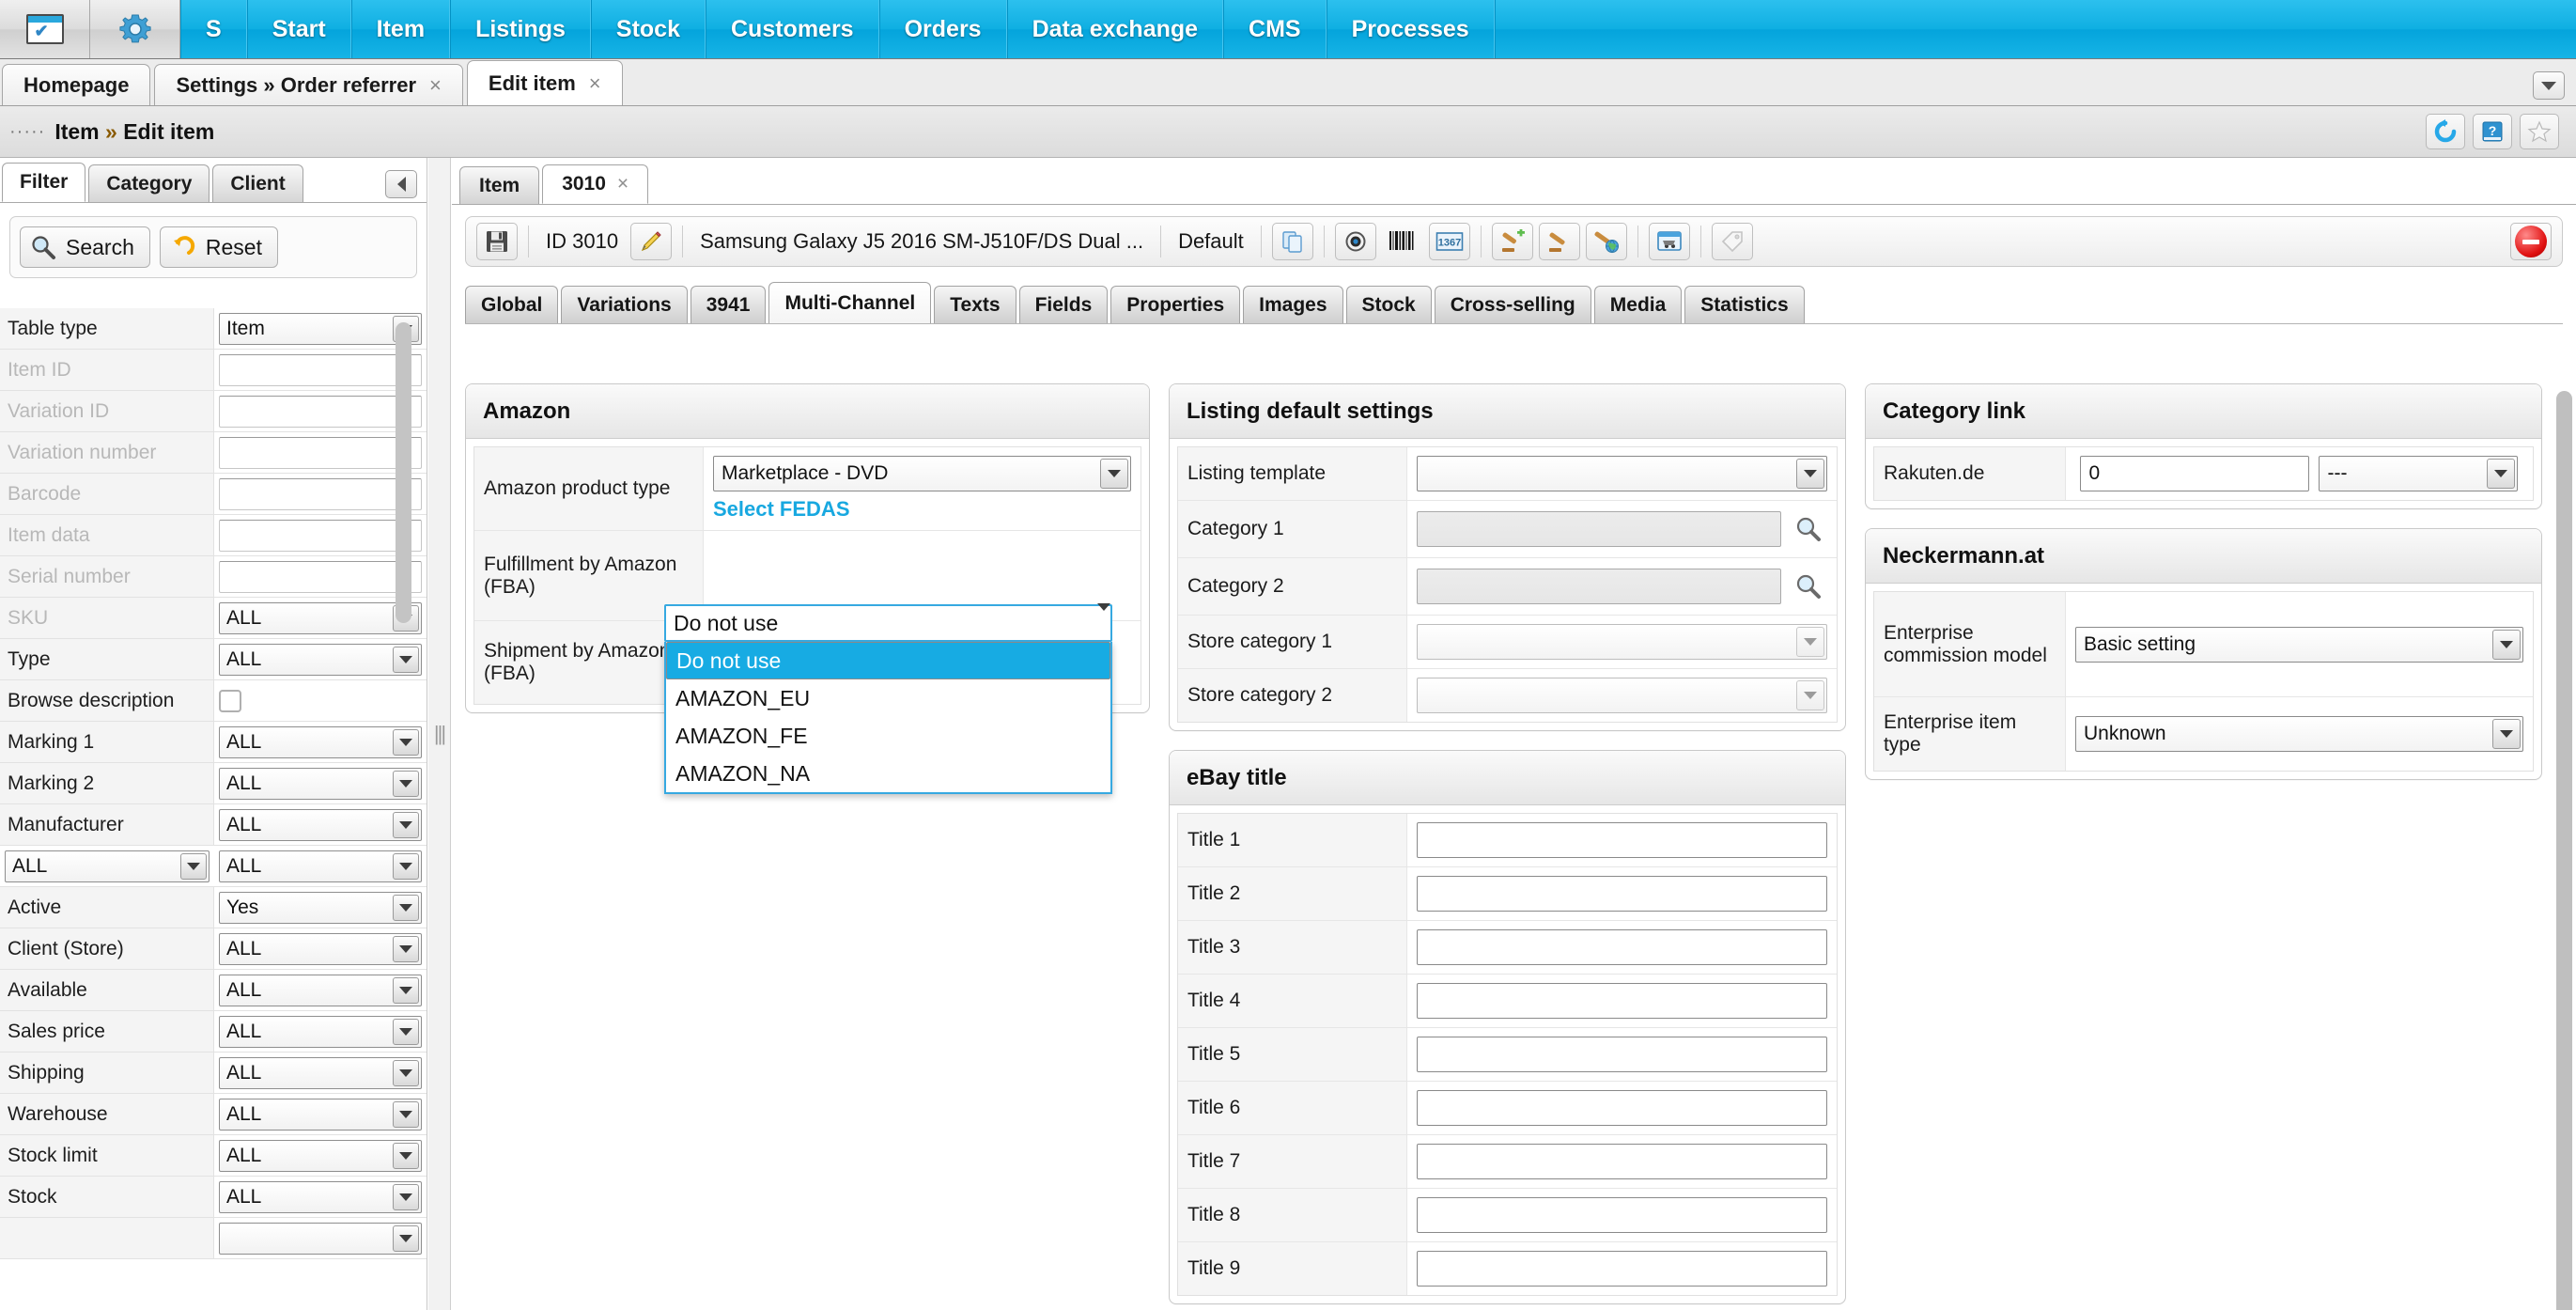  Describe the element at coordinates (230, 700) in the screenshot. I see `browse-description-checkbox` at that location.